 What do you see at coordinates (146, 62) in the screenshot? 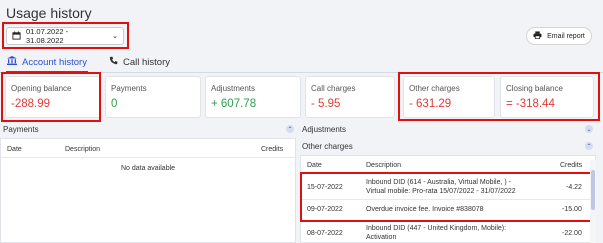
I see `tab-call-history-label: Call history` at bounding box center [146, 62].